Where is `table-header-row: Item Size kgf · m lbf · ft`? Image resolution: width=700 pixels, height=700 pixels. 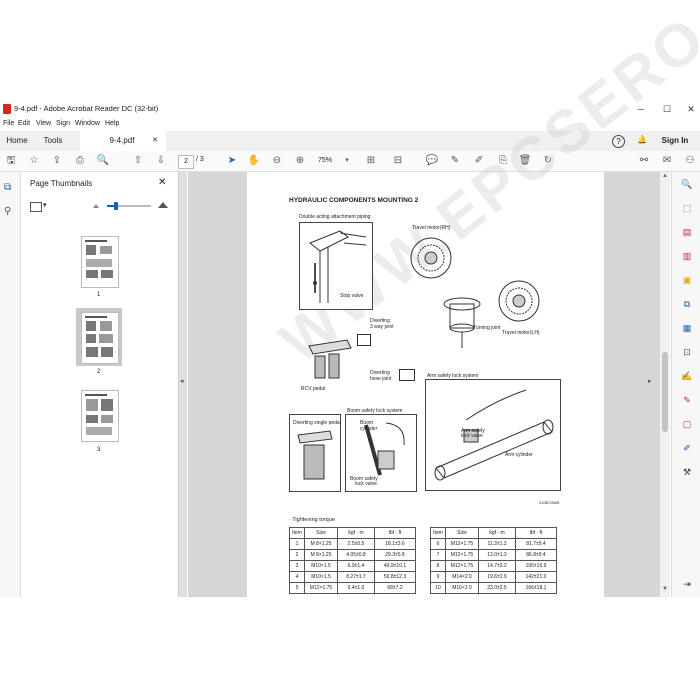 table-header-row: Item Size kgf · m lbf · ft is located at coordinates (493, 533).